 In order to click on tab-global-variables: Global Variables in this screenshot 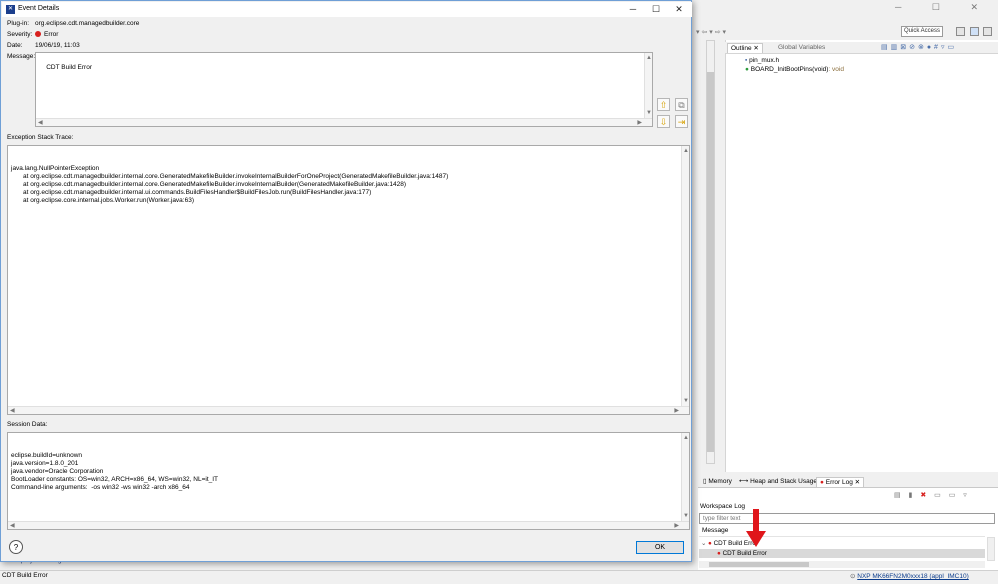, I will do `click(801, 48)`.